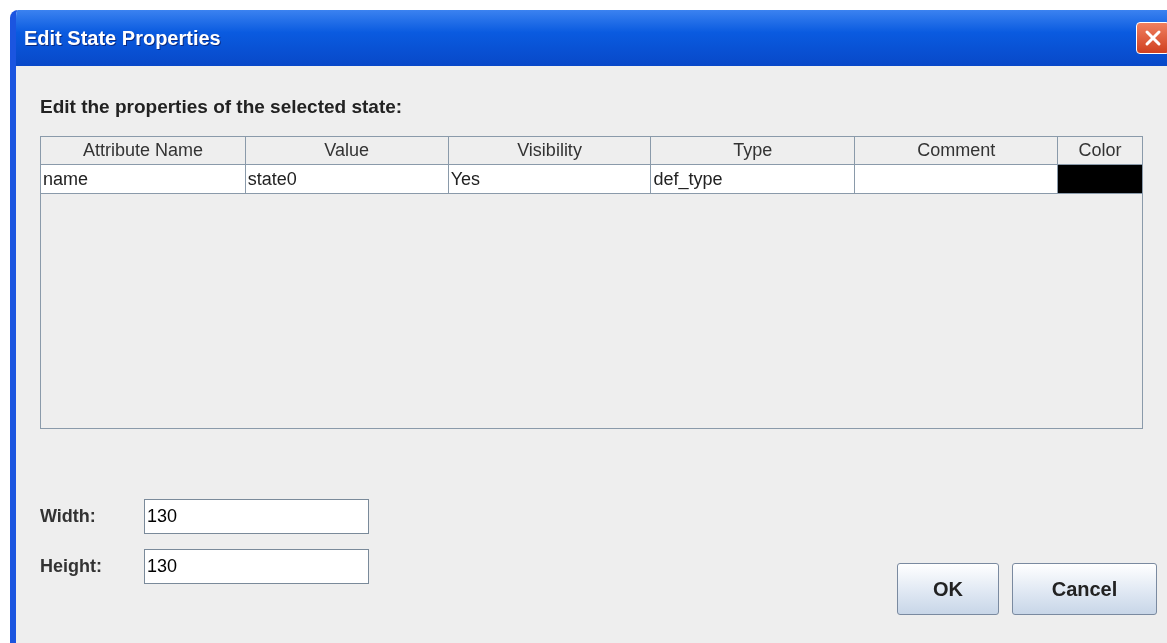  What do you see at coordinates (71, 566) in the screenshot?
I see `field-label: Height:` at bounding box center [71, 566].